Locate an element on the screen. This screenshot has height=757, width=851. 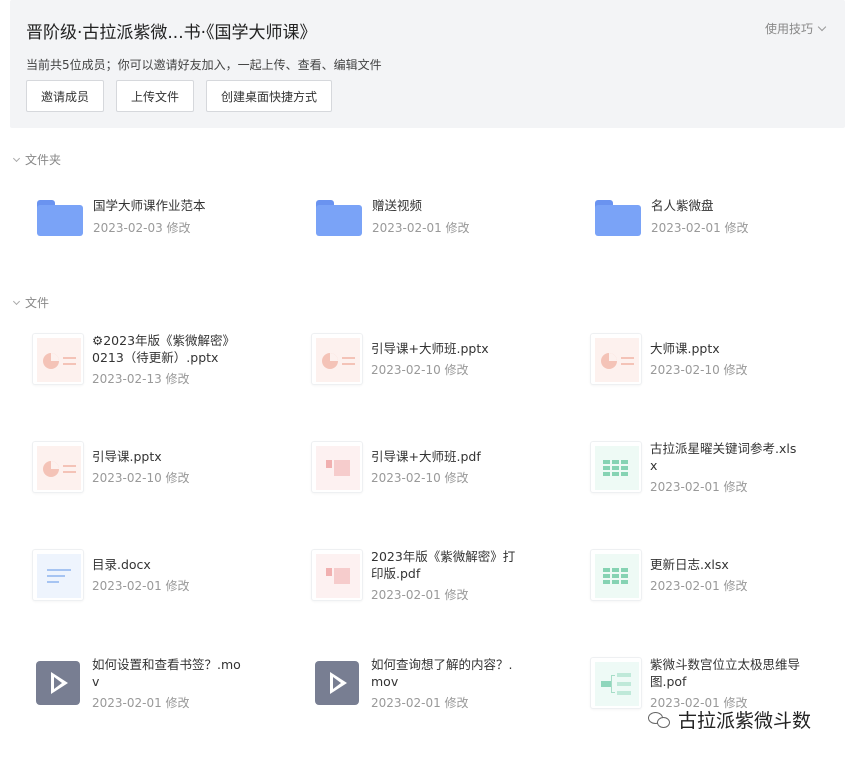
file-item: 如何查询想了解的内容？.mov 2023-02-01 修改 is located at coordinates (441, 687).